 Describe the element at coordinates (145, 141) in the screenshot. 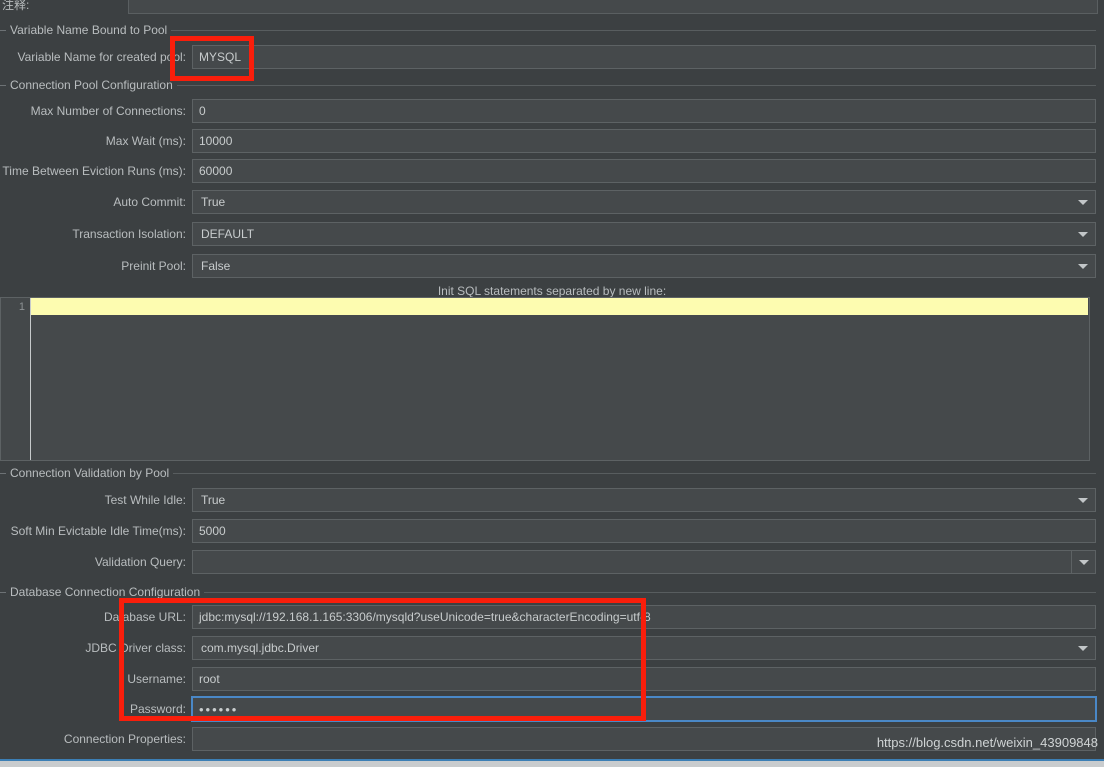

I see `label-max-wait: Max Wait (ms):` at that location.